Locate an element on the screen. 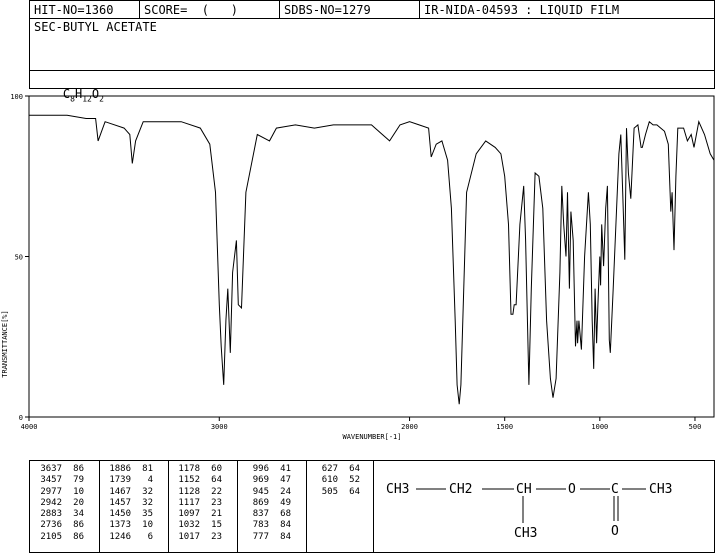 The height and width of the screenshot is (553, 715). peak-wavenumber: 945 is located at coordinates (260, 491).